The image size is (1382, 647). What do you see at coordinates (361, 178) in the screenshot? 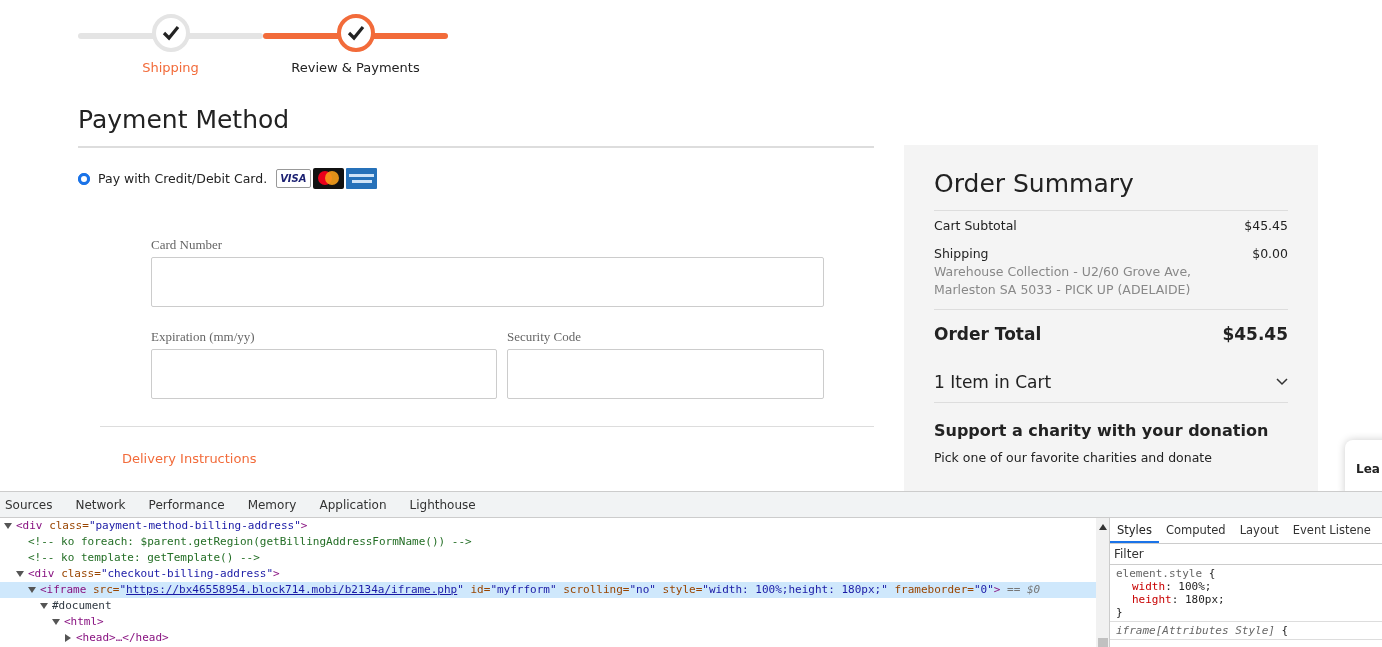
I see `amex-card-icon` at bounding box center [361, 178].